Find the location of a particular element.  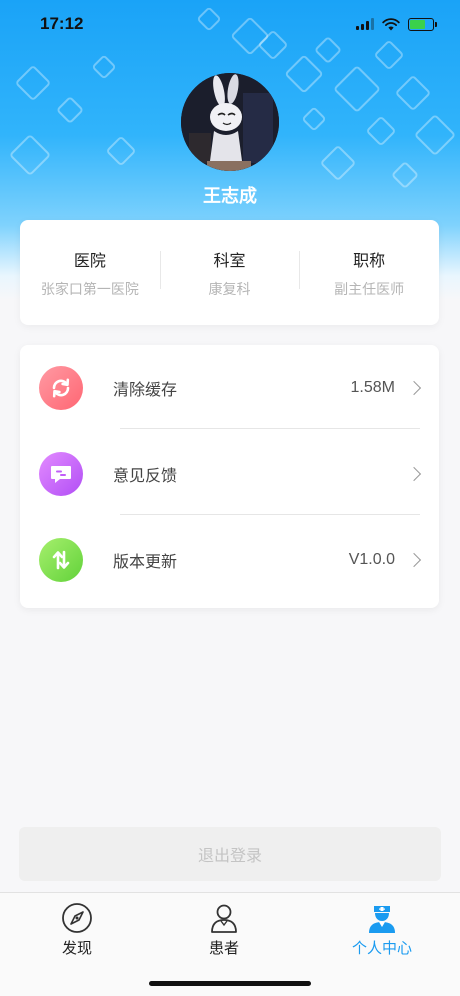

tab-discover: 发现 is located at coordinates (77, 929).